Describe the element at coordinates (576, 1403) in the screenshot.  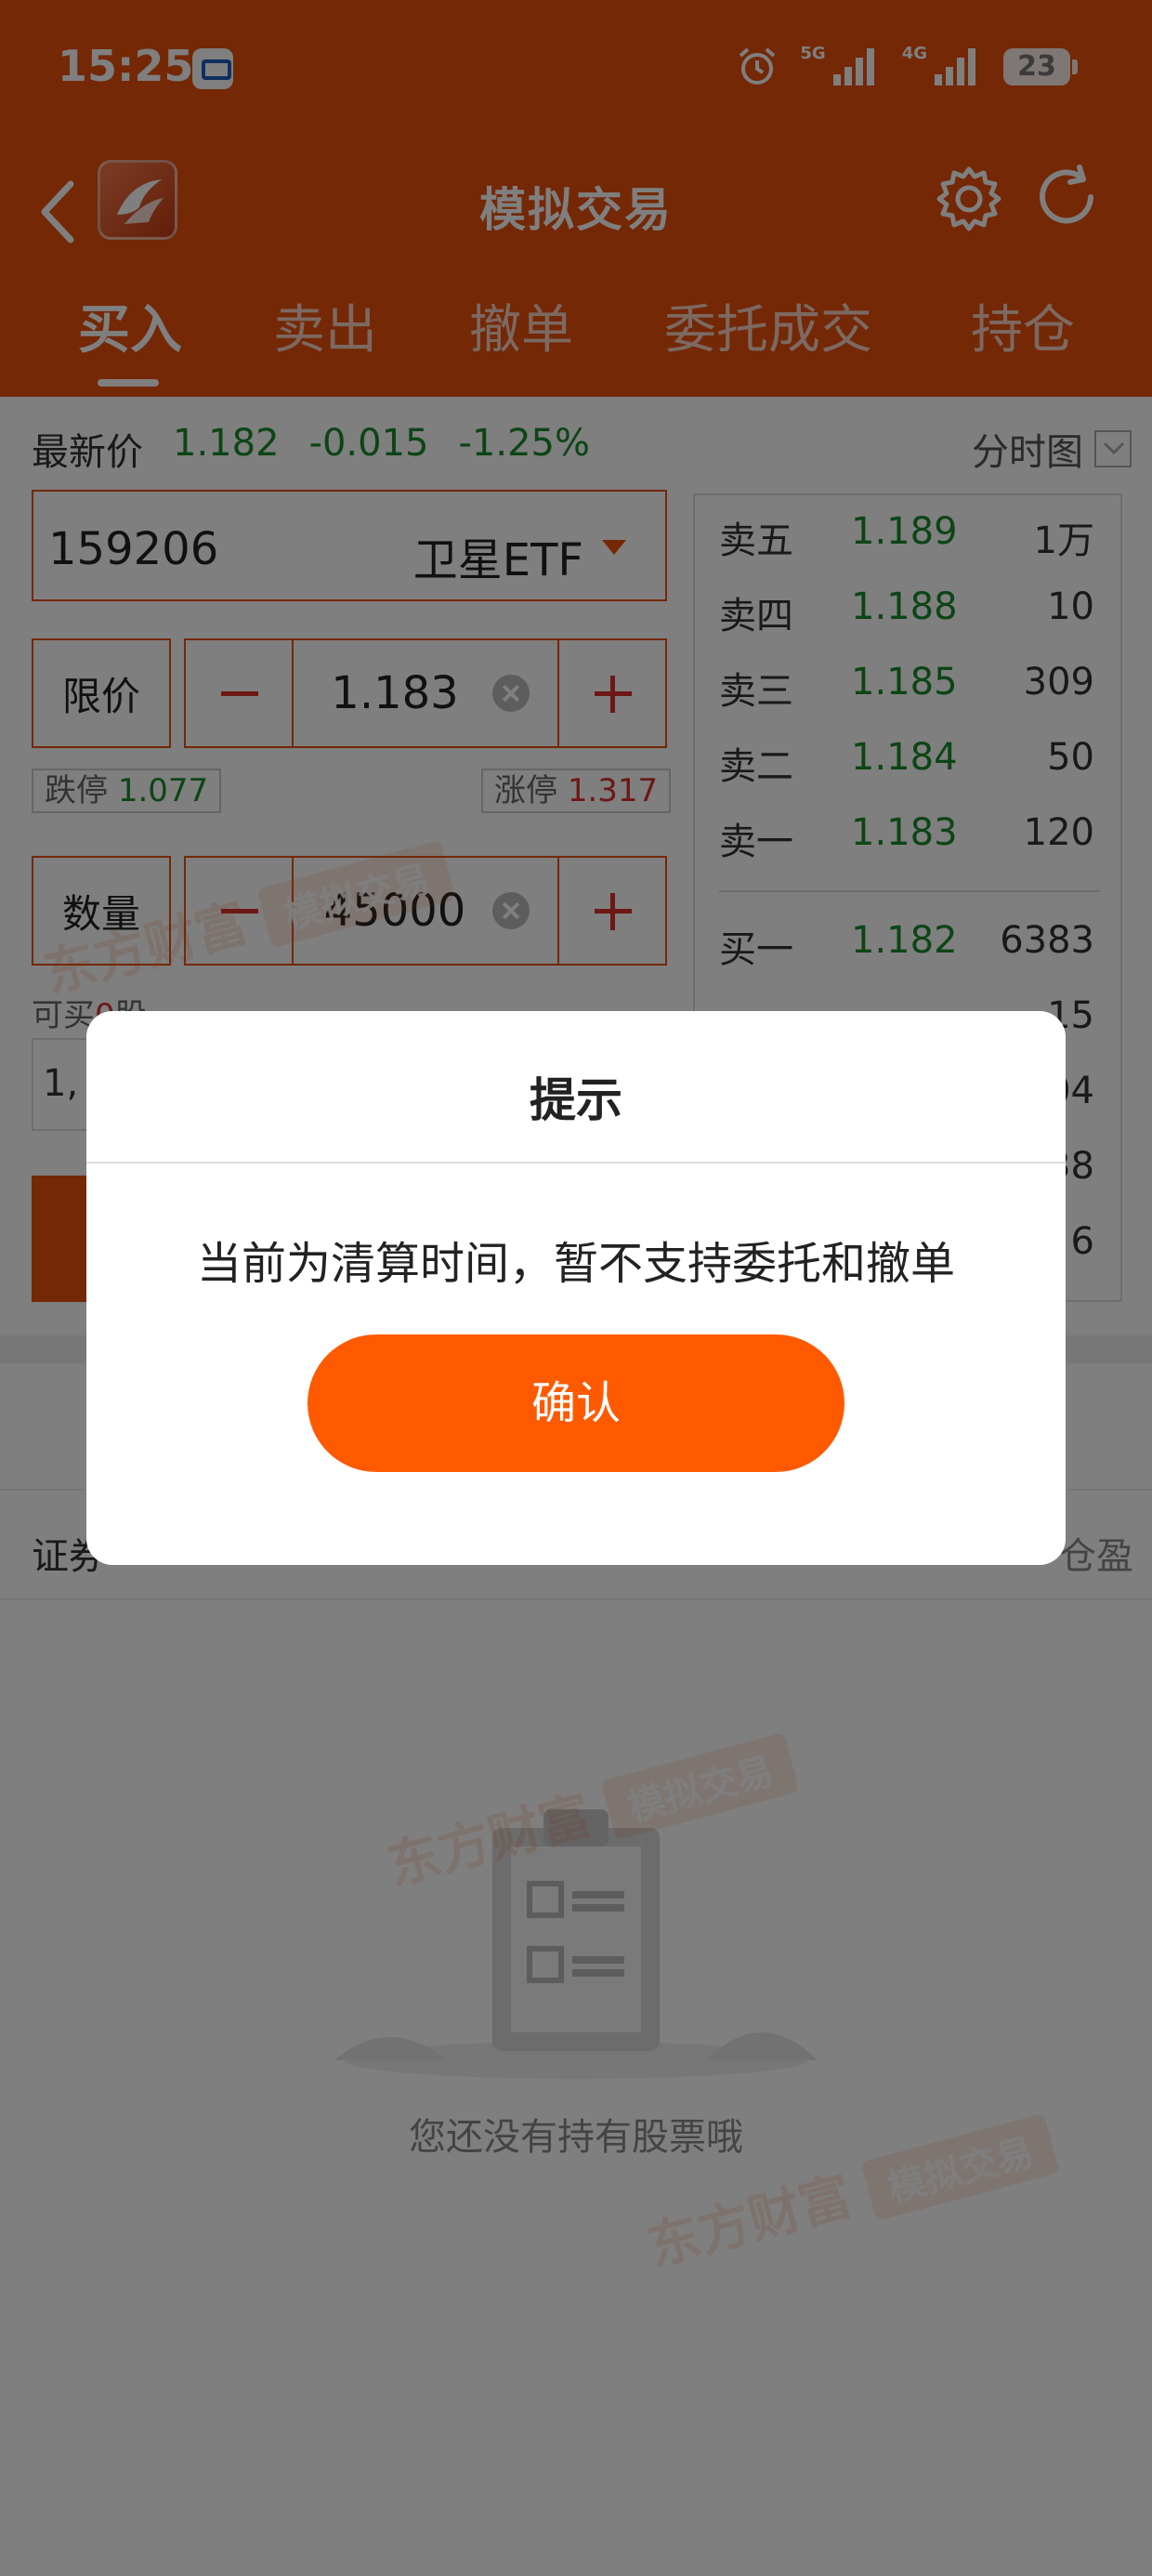
I see `confirm-button: 确认` at that location.